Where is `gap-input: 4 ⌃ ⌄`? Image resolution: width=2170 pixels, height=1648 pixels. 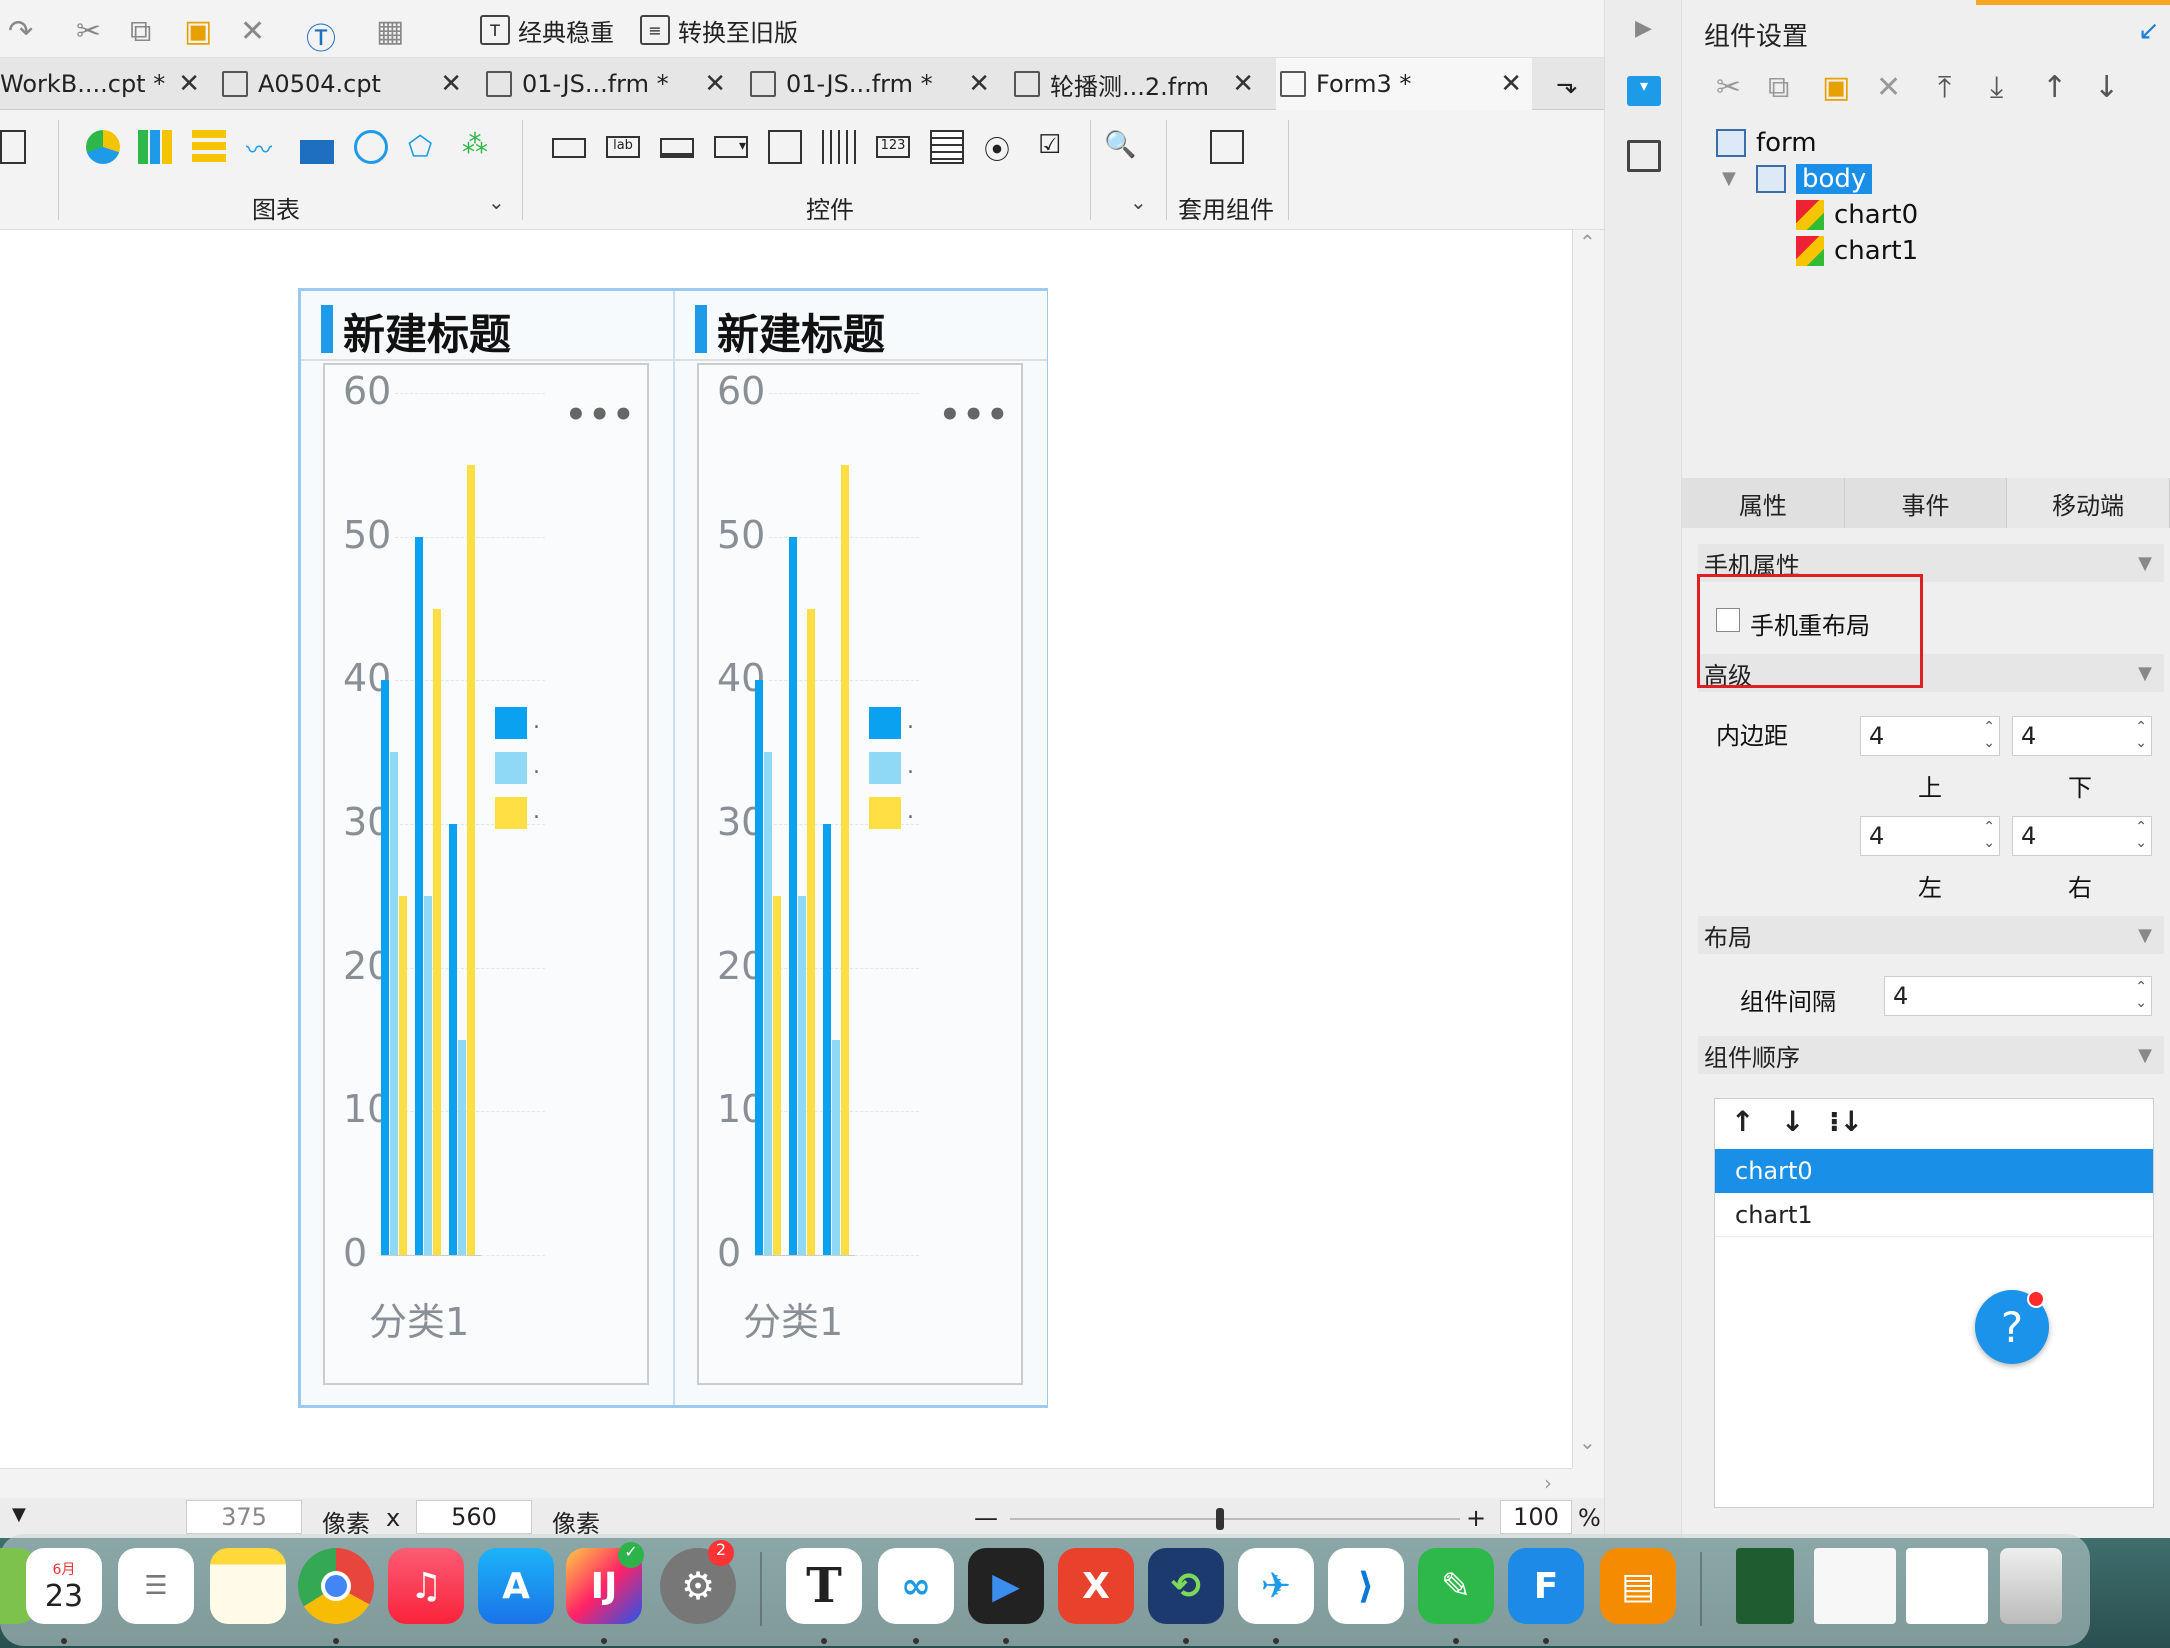
gap-input: 4 ⌃ ⌄ is located at coordinates (2018, 996).